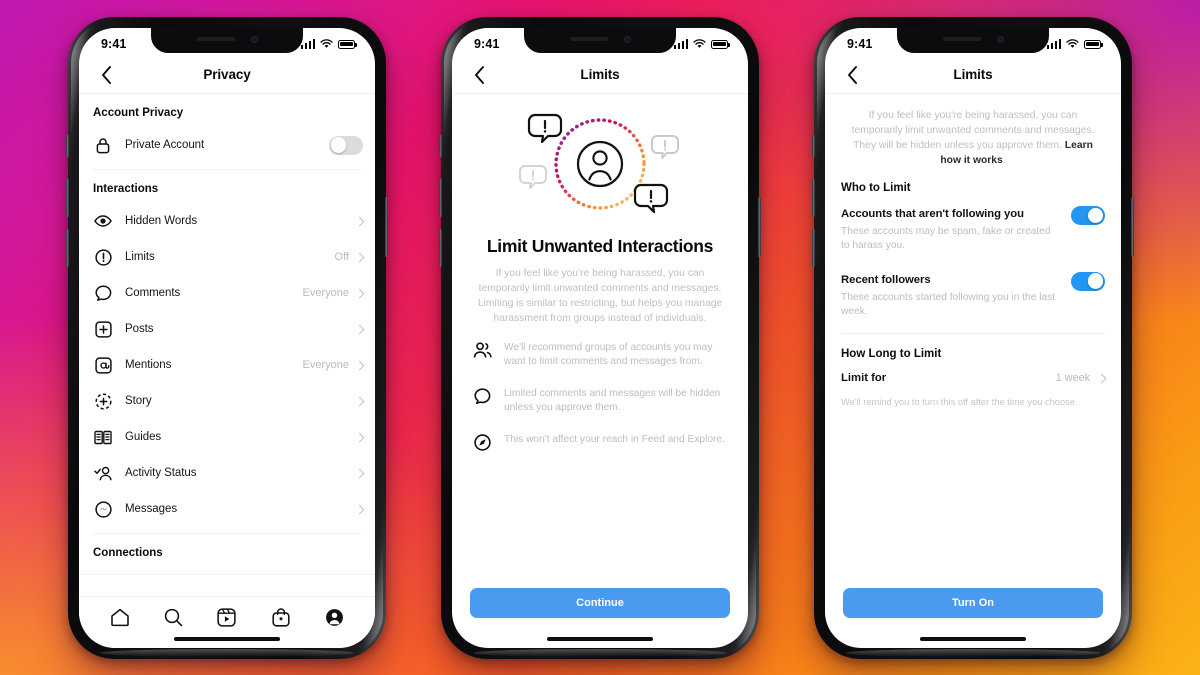 Image resolution: width=1200 pixels, height=675 pixels. I want to click on phone3-mute-switch, so click(813, 146).